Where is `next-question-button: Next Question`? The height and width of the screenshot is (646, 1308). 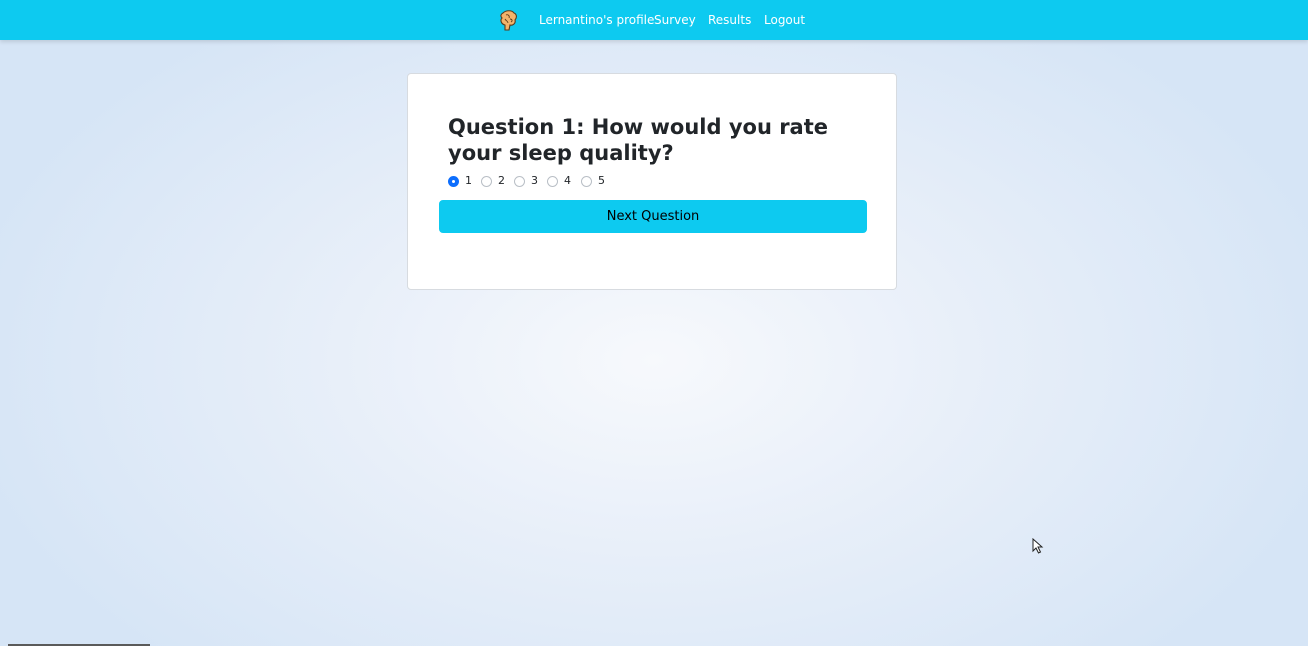
next-question-button: Next Question is located at coordinates (653, 216).